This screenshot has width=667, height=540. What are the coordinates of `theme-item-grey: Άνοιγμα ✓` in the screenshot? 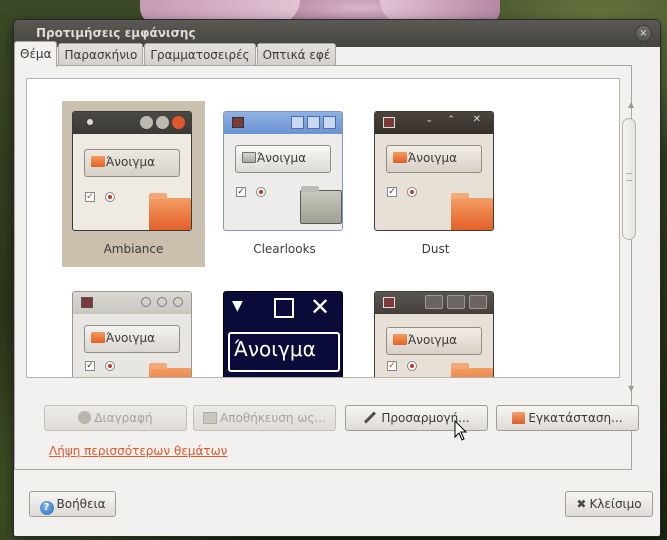 It's located at (133, 334).